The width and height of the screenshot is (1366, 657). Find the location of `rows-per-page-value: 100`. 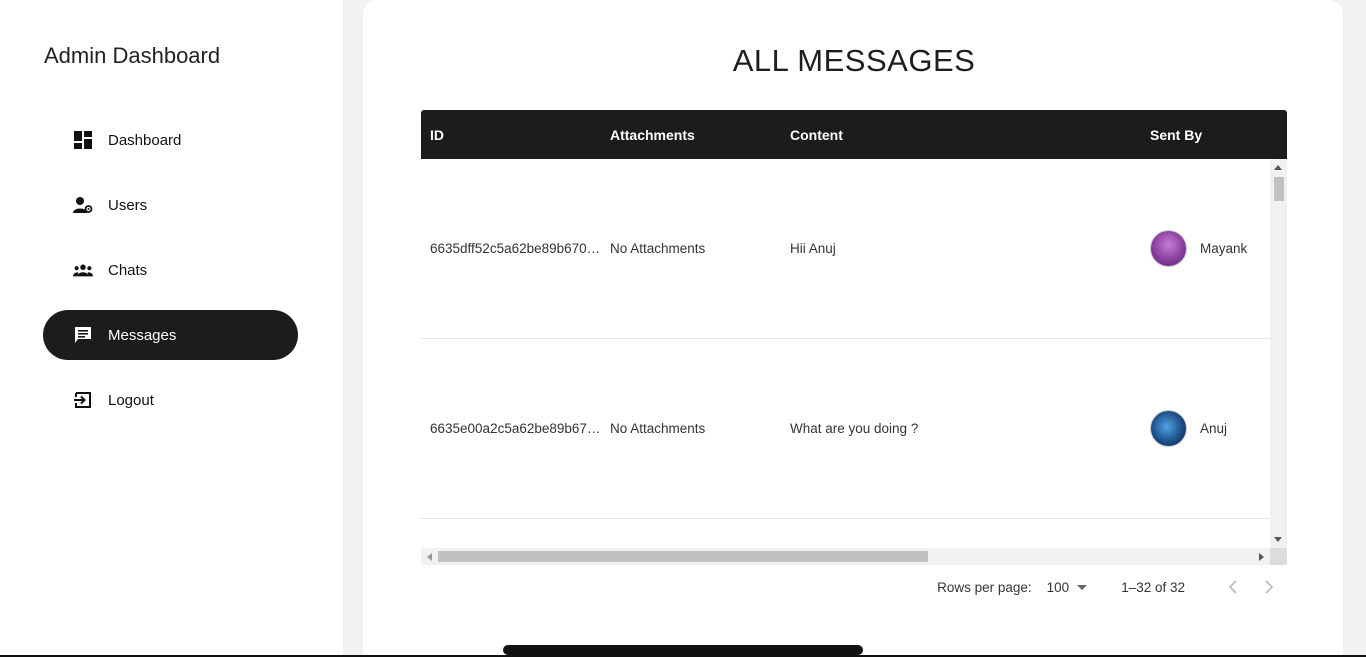

rows-per-page-value: 100 is located at coordinates (1058, 587).